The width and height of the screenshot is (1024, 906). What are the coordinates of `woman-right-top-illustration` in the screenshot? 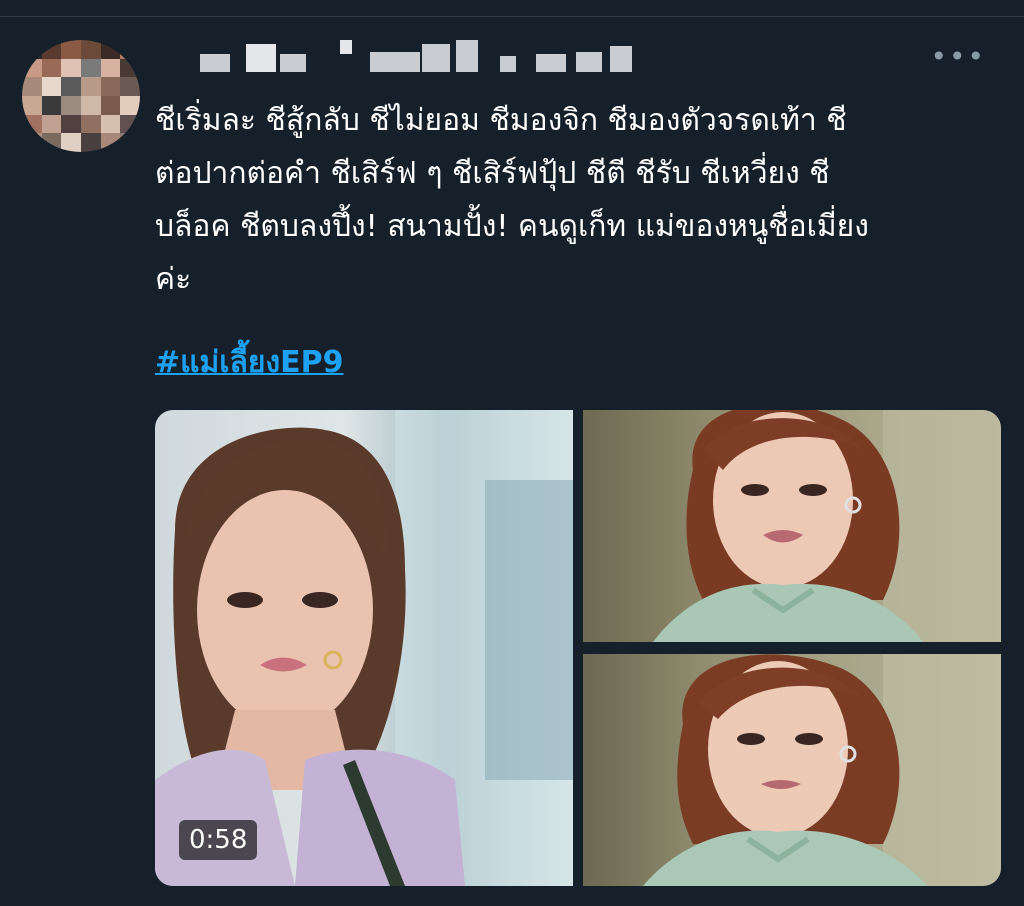 It's located at (827, 526).